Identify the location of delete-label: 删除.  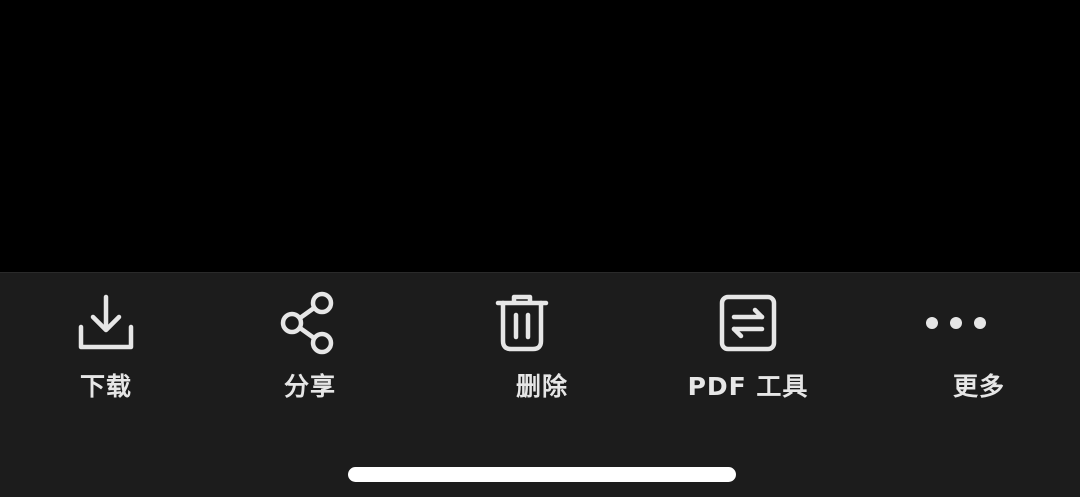
(541, 386).